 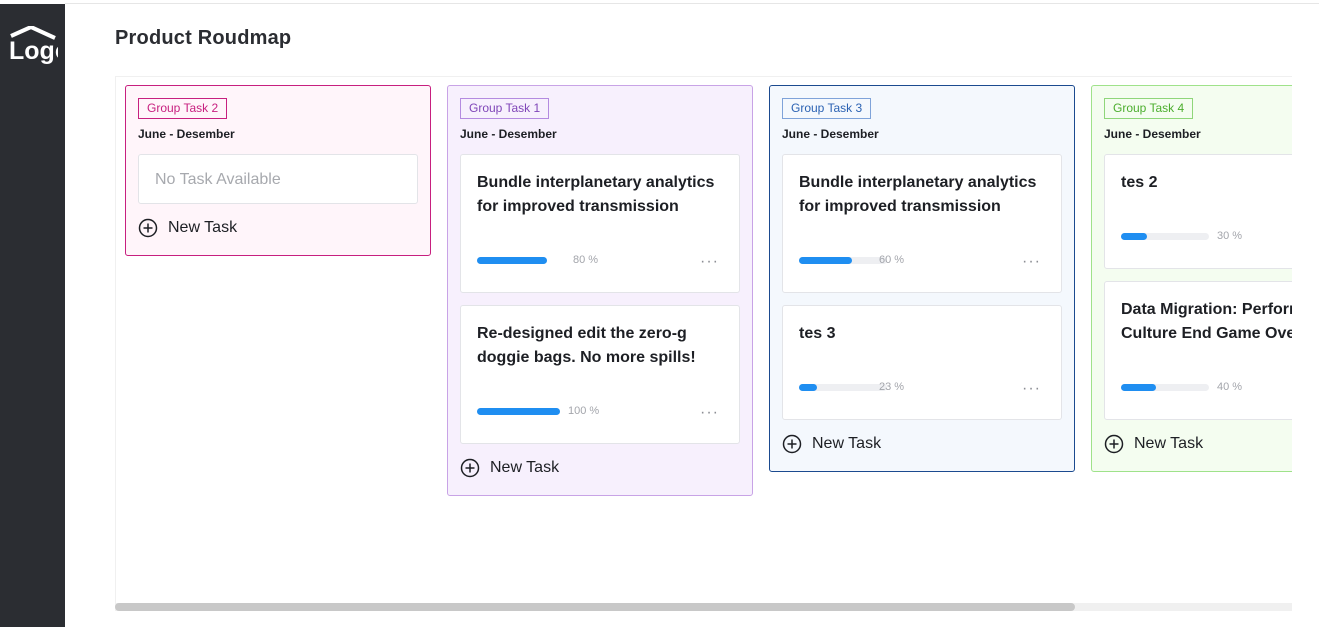 I want to click on task-title: tes 3, so click(x=817, y=333).